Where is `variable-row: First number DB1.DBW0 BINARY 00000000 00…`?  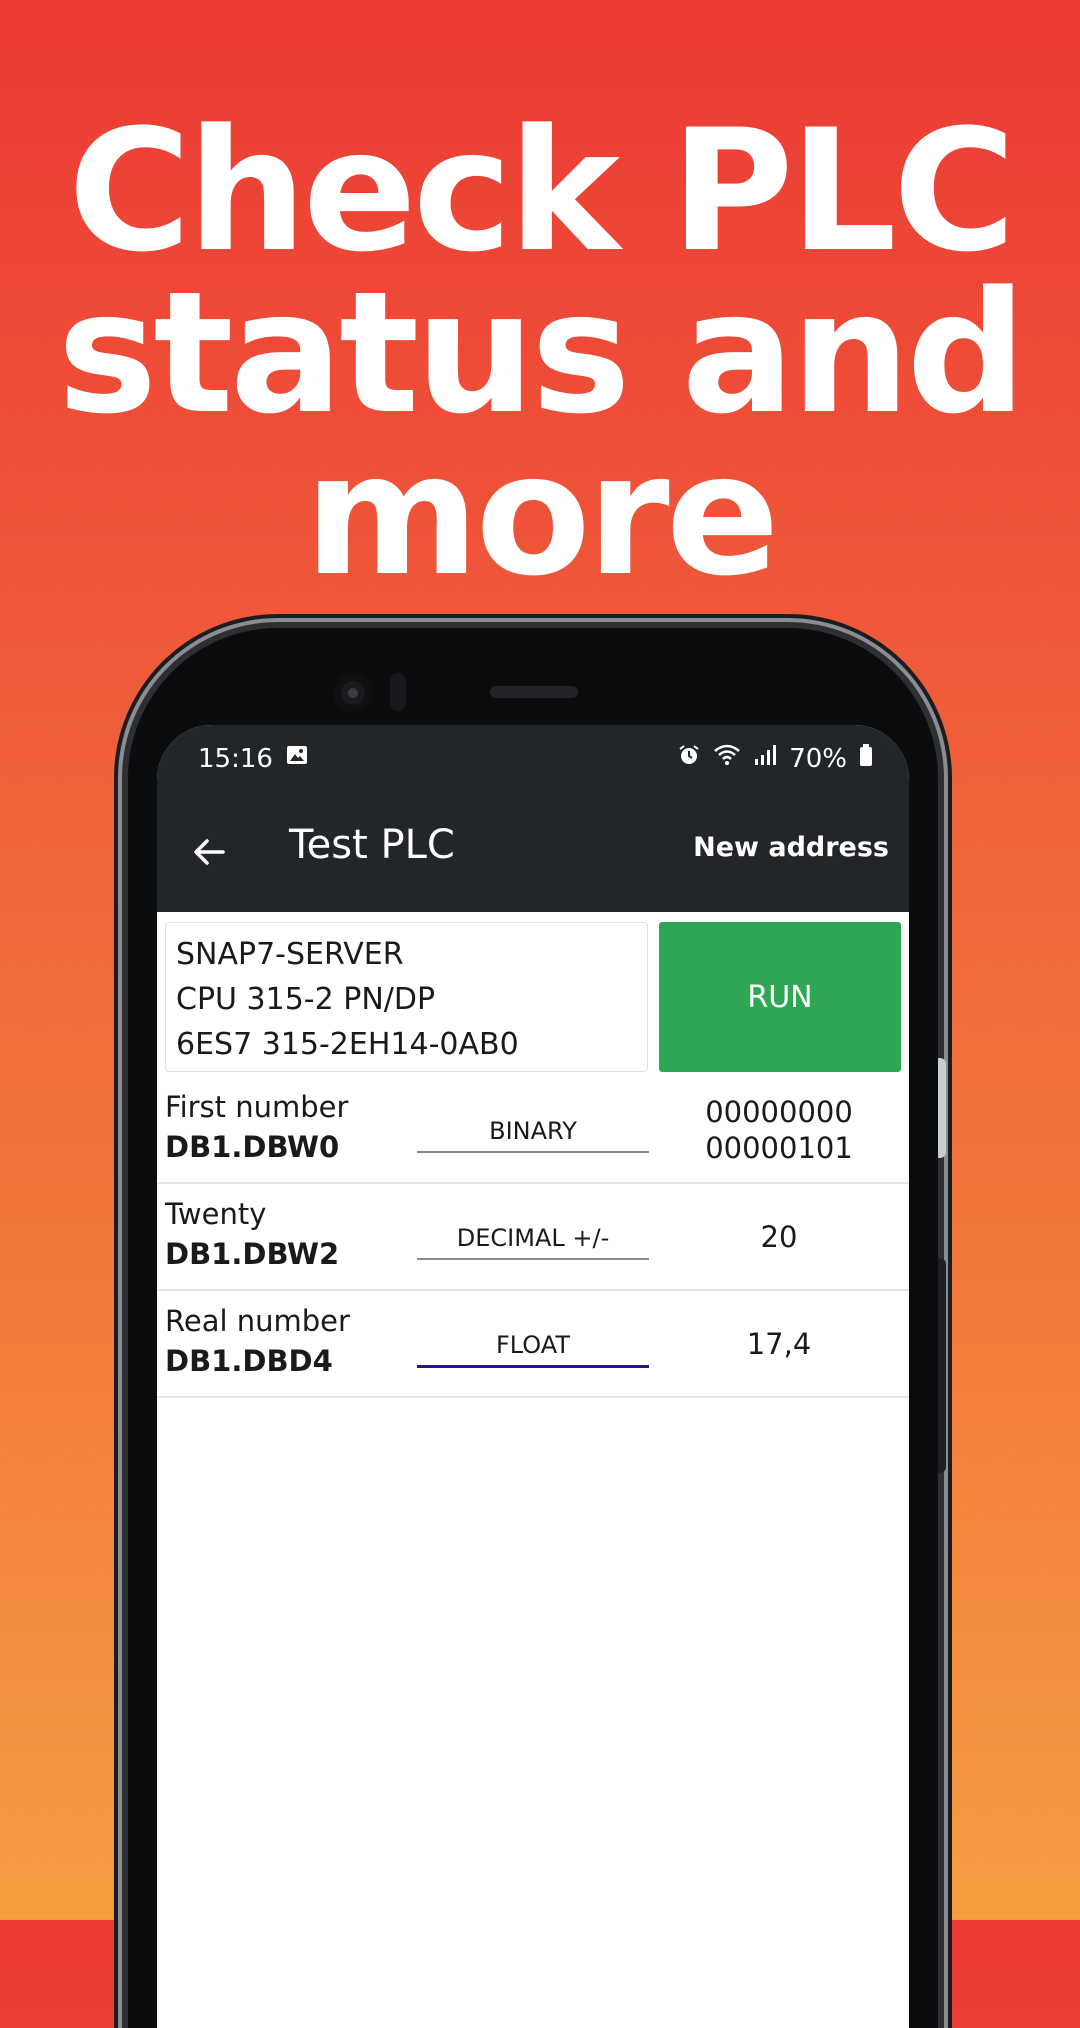
variable-row: First number DB1.DBW0 BINARY 00000000 00… is located at coordinates (533, 1130).